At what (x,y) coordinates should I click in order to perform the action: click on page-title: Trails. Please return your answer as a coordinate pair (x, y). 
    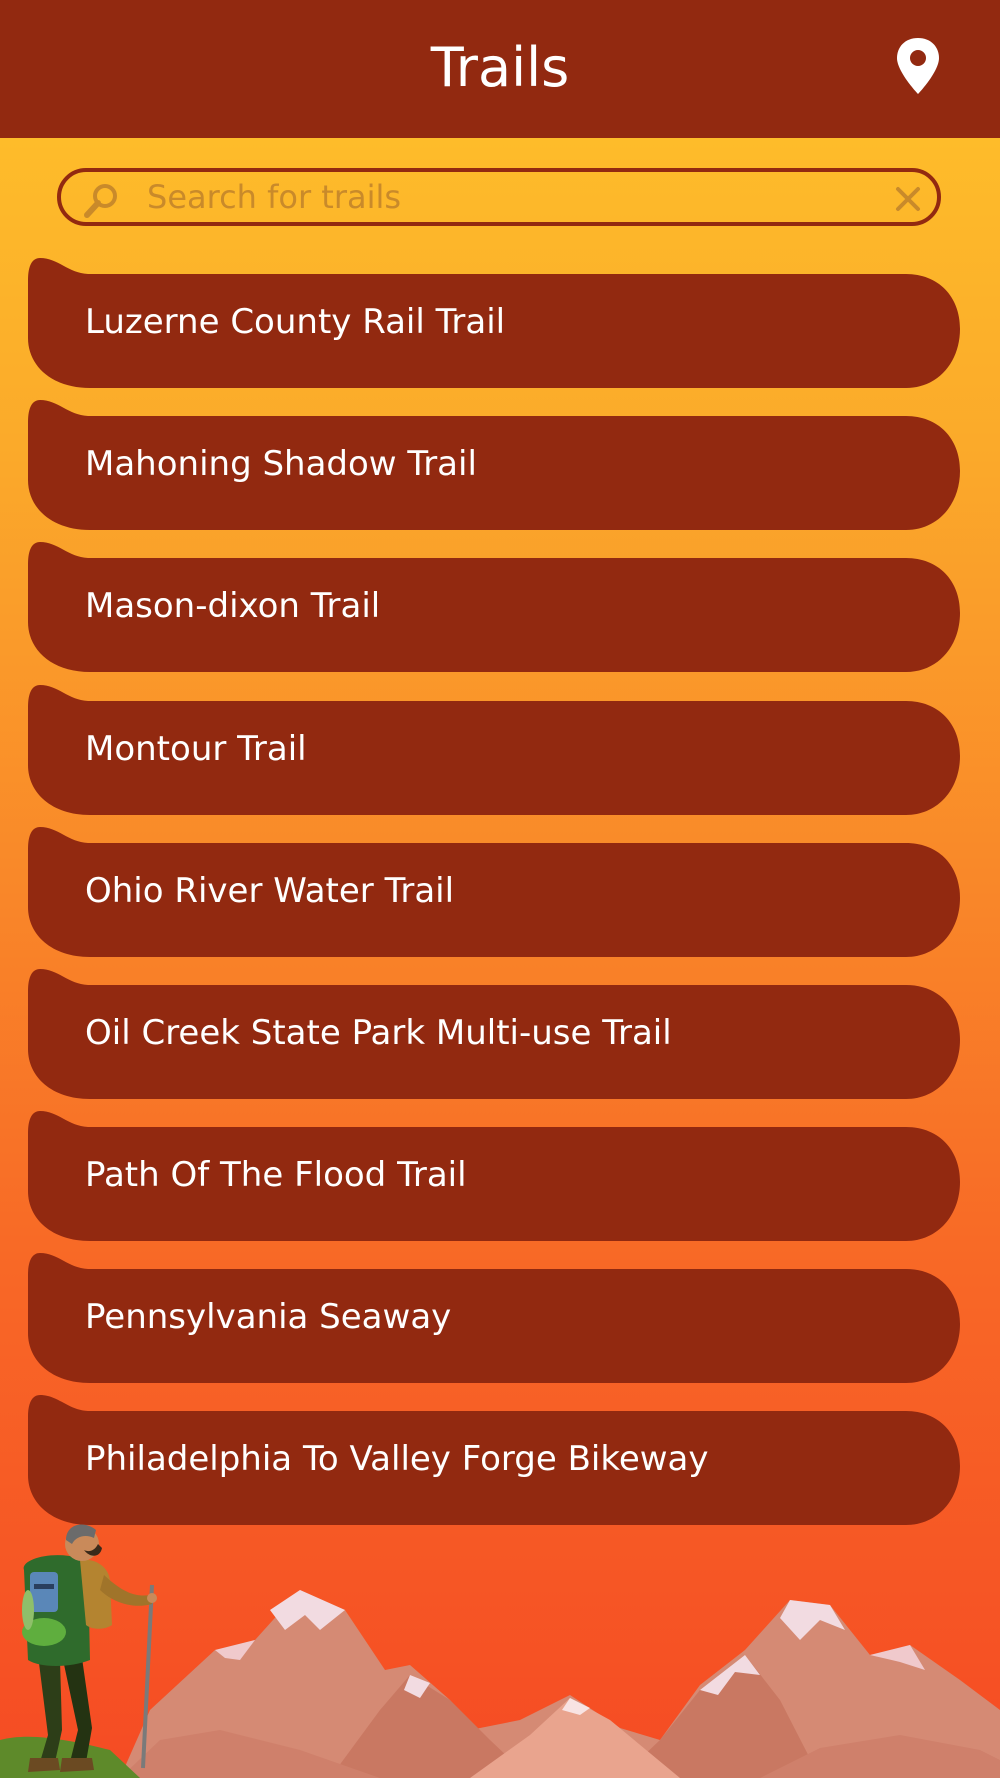
    Looking at the image, I should click on (500, 67).